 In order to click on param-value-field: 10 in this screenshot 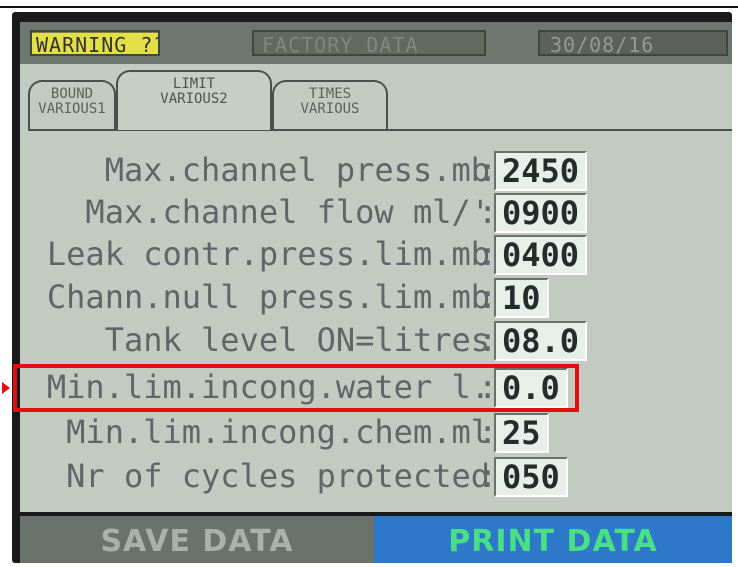, I will do `click(521, 298)`.